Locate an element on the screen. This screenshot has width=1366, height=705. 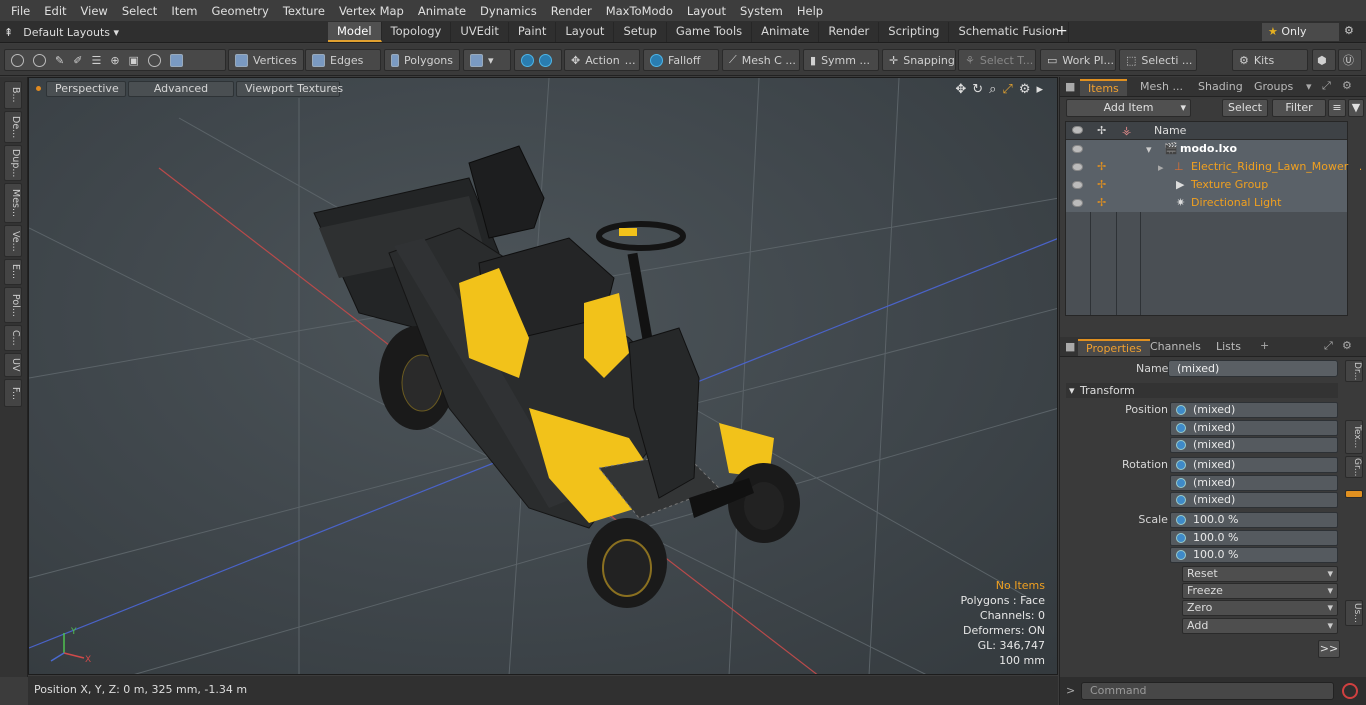
zero-dropdown: Zero is located at coordinates (1260, 608).